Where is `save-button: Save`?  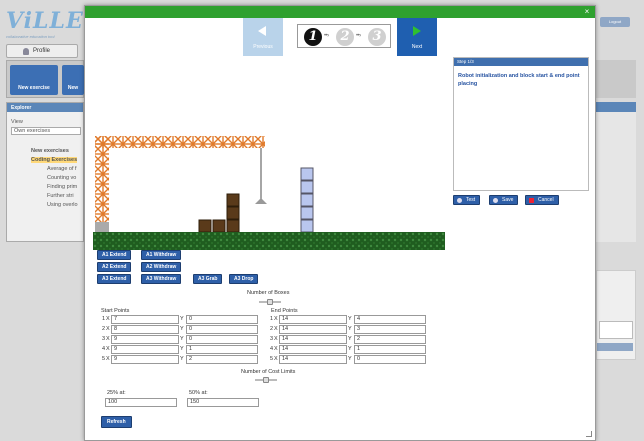
save-button: Save is located at coordinates (504, 200).